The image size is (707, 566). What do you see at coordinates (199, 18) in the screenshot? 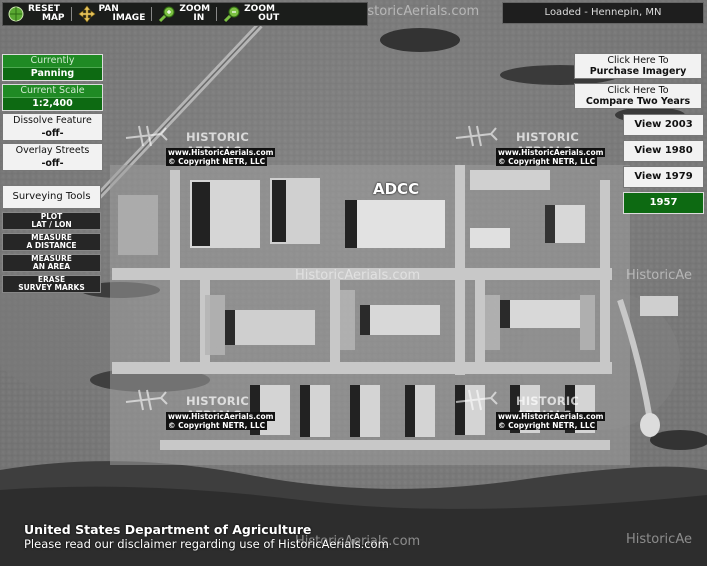
I see `zoom-in-label-2: IN` at bounding box center [199, 18].